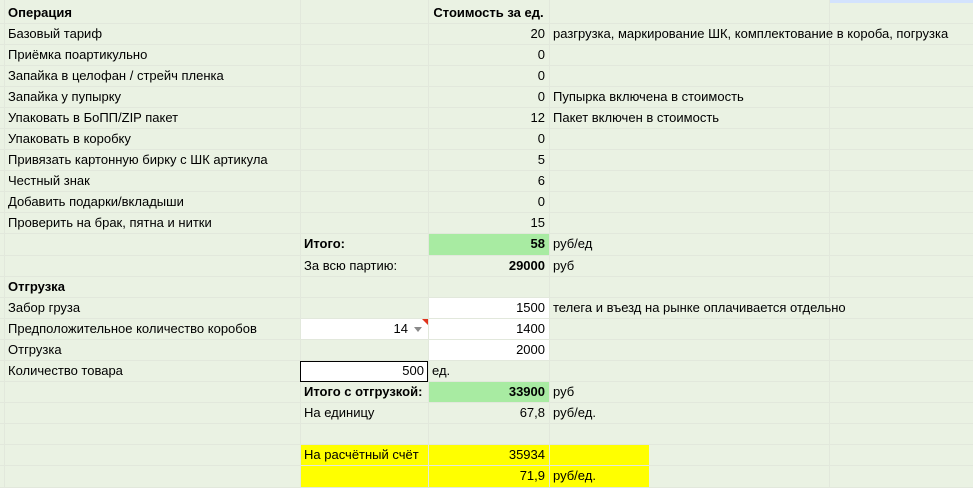 The image size is (973, 488). Describe the element at coordinates (488, 476) in the screenshot. I see `account-per-unit-value: 71,9` at that location.